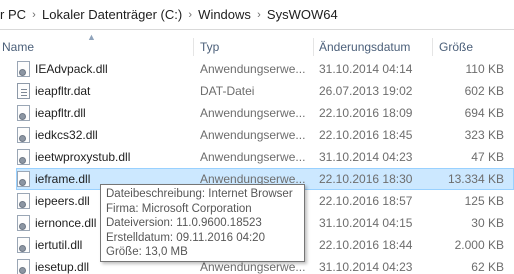 The width and height of the screenshot is (514, 274). I want to click on file-name: ieapfltr.dll, so click(60, 113).